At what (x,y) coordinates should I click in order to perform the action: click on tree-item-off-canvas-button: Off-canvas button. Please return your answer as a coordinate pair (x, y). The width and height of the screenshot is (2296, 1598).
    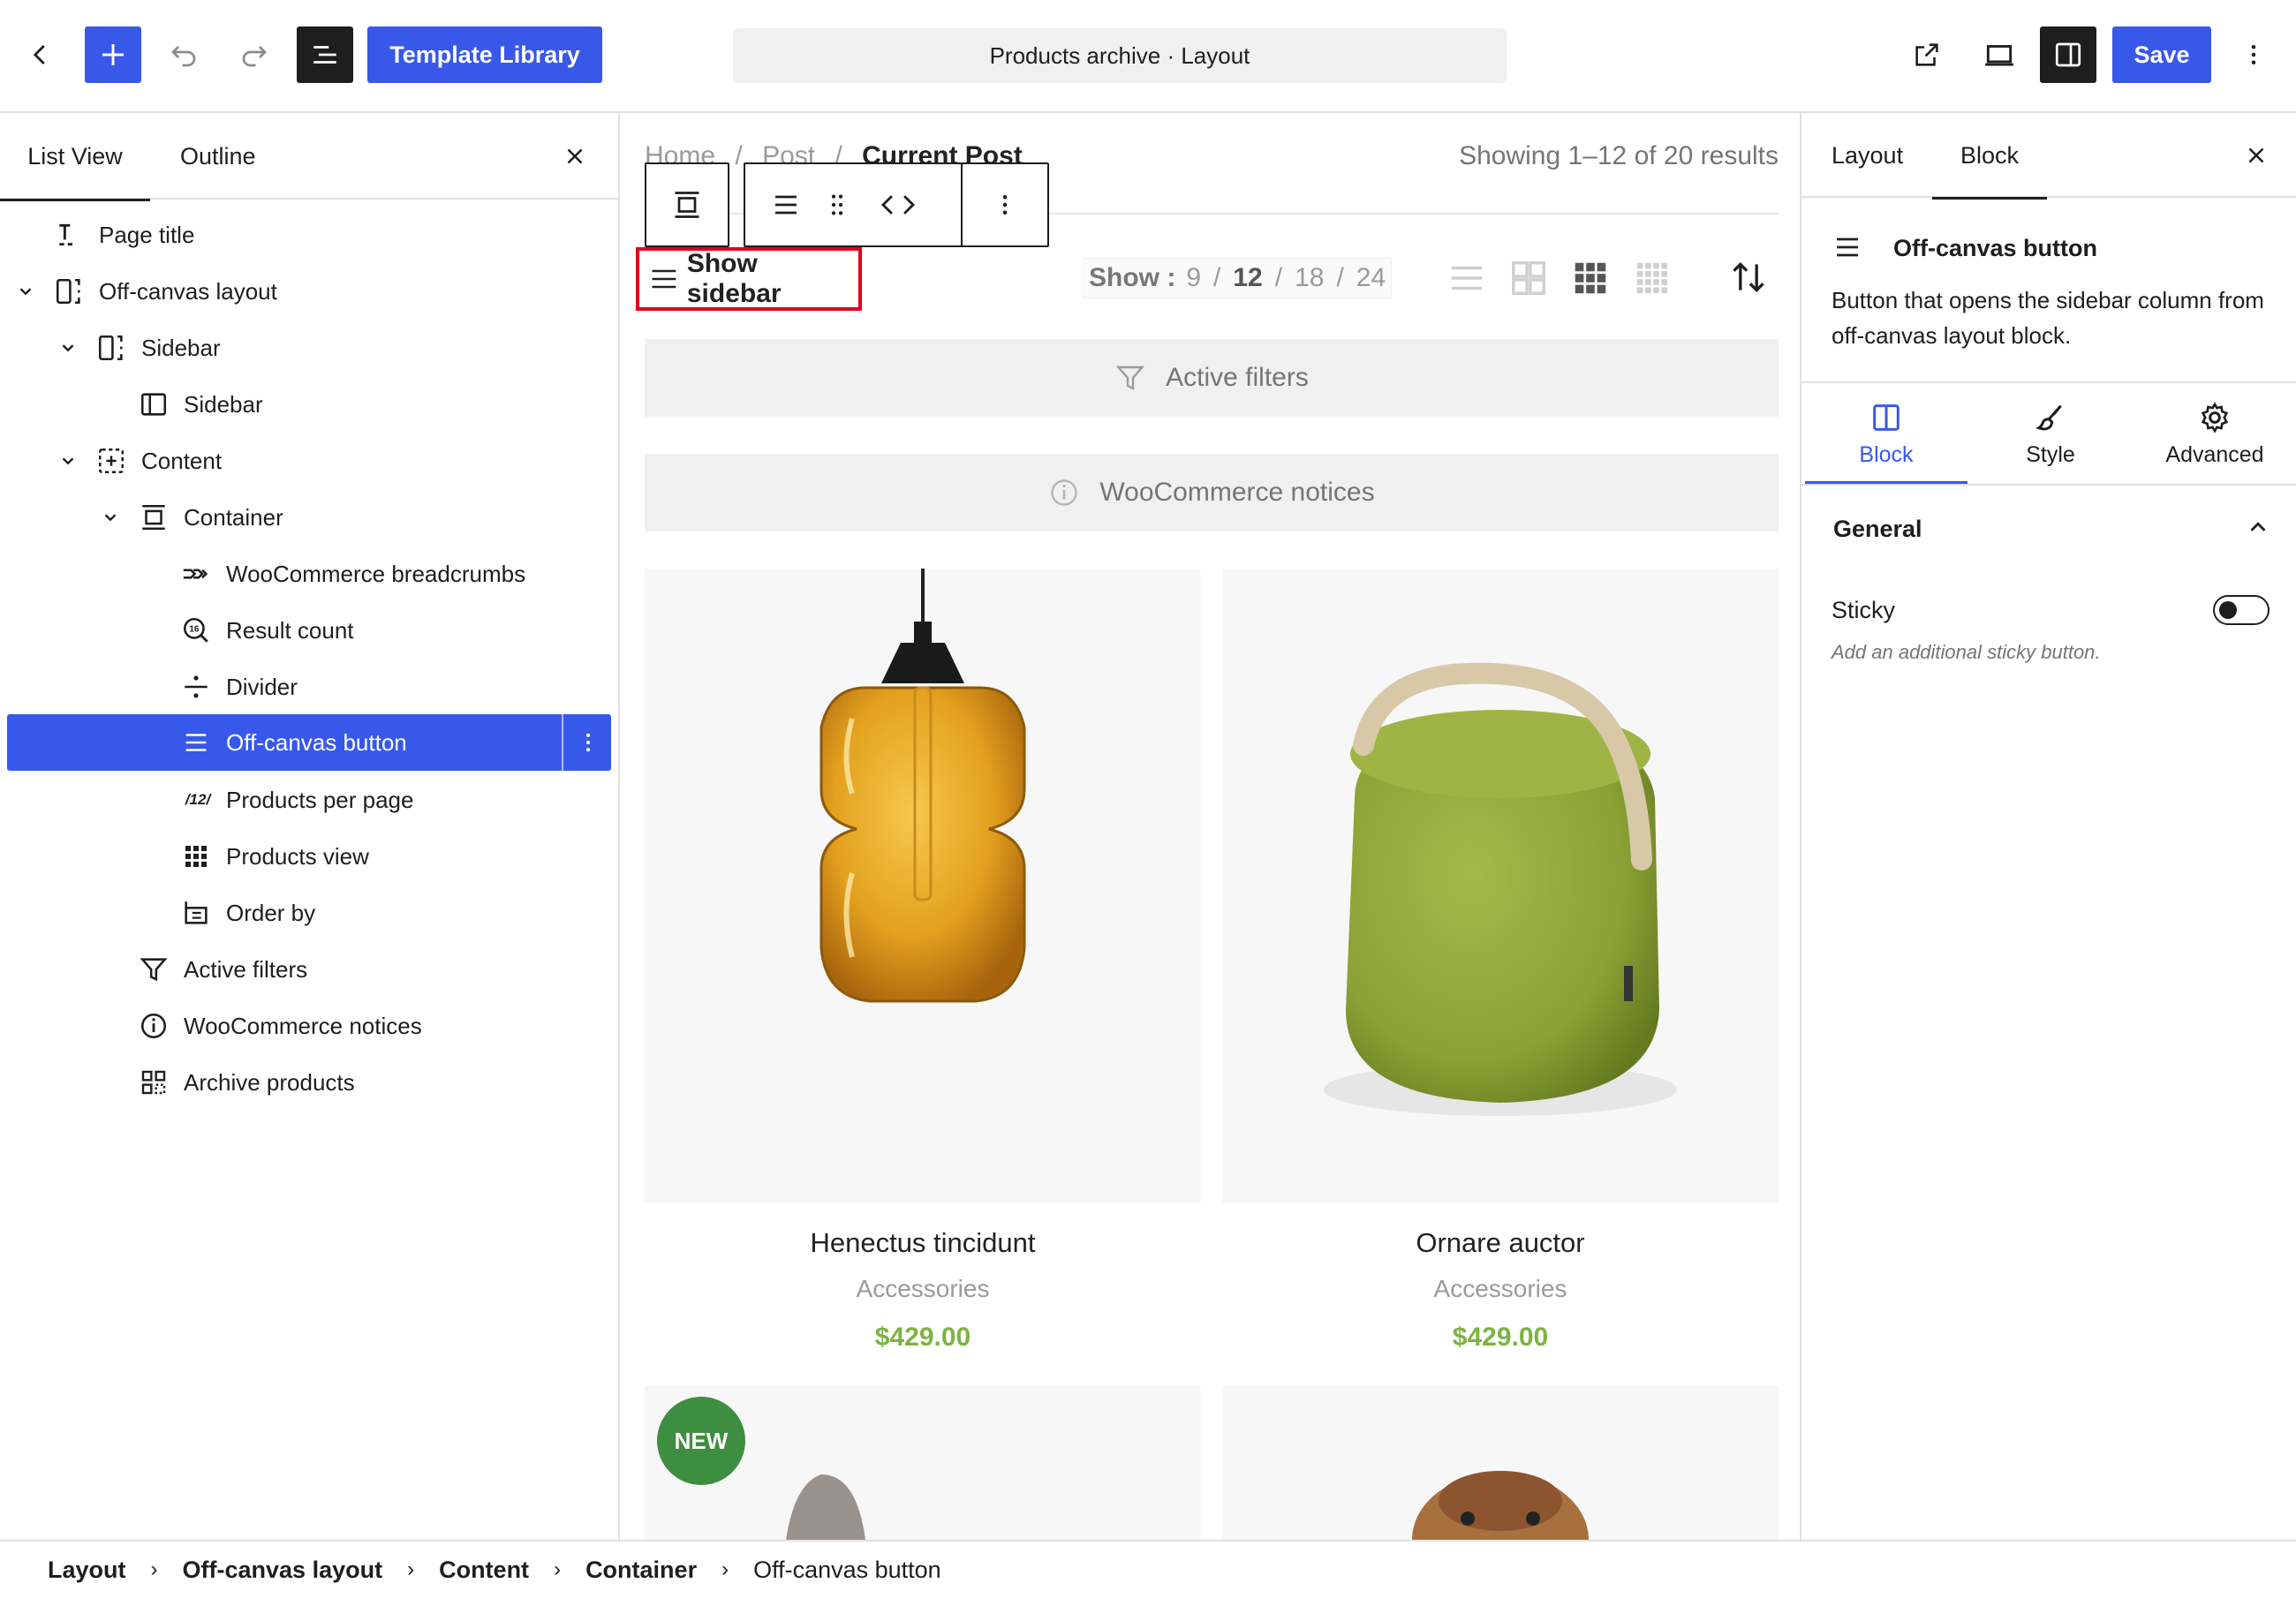
    Looking at the image, I should click on (309, 742).